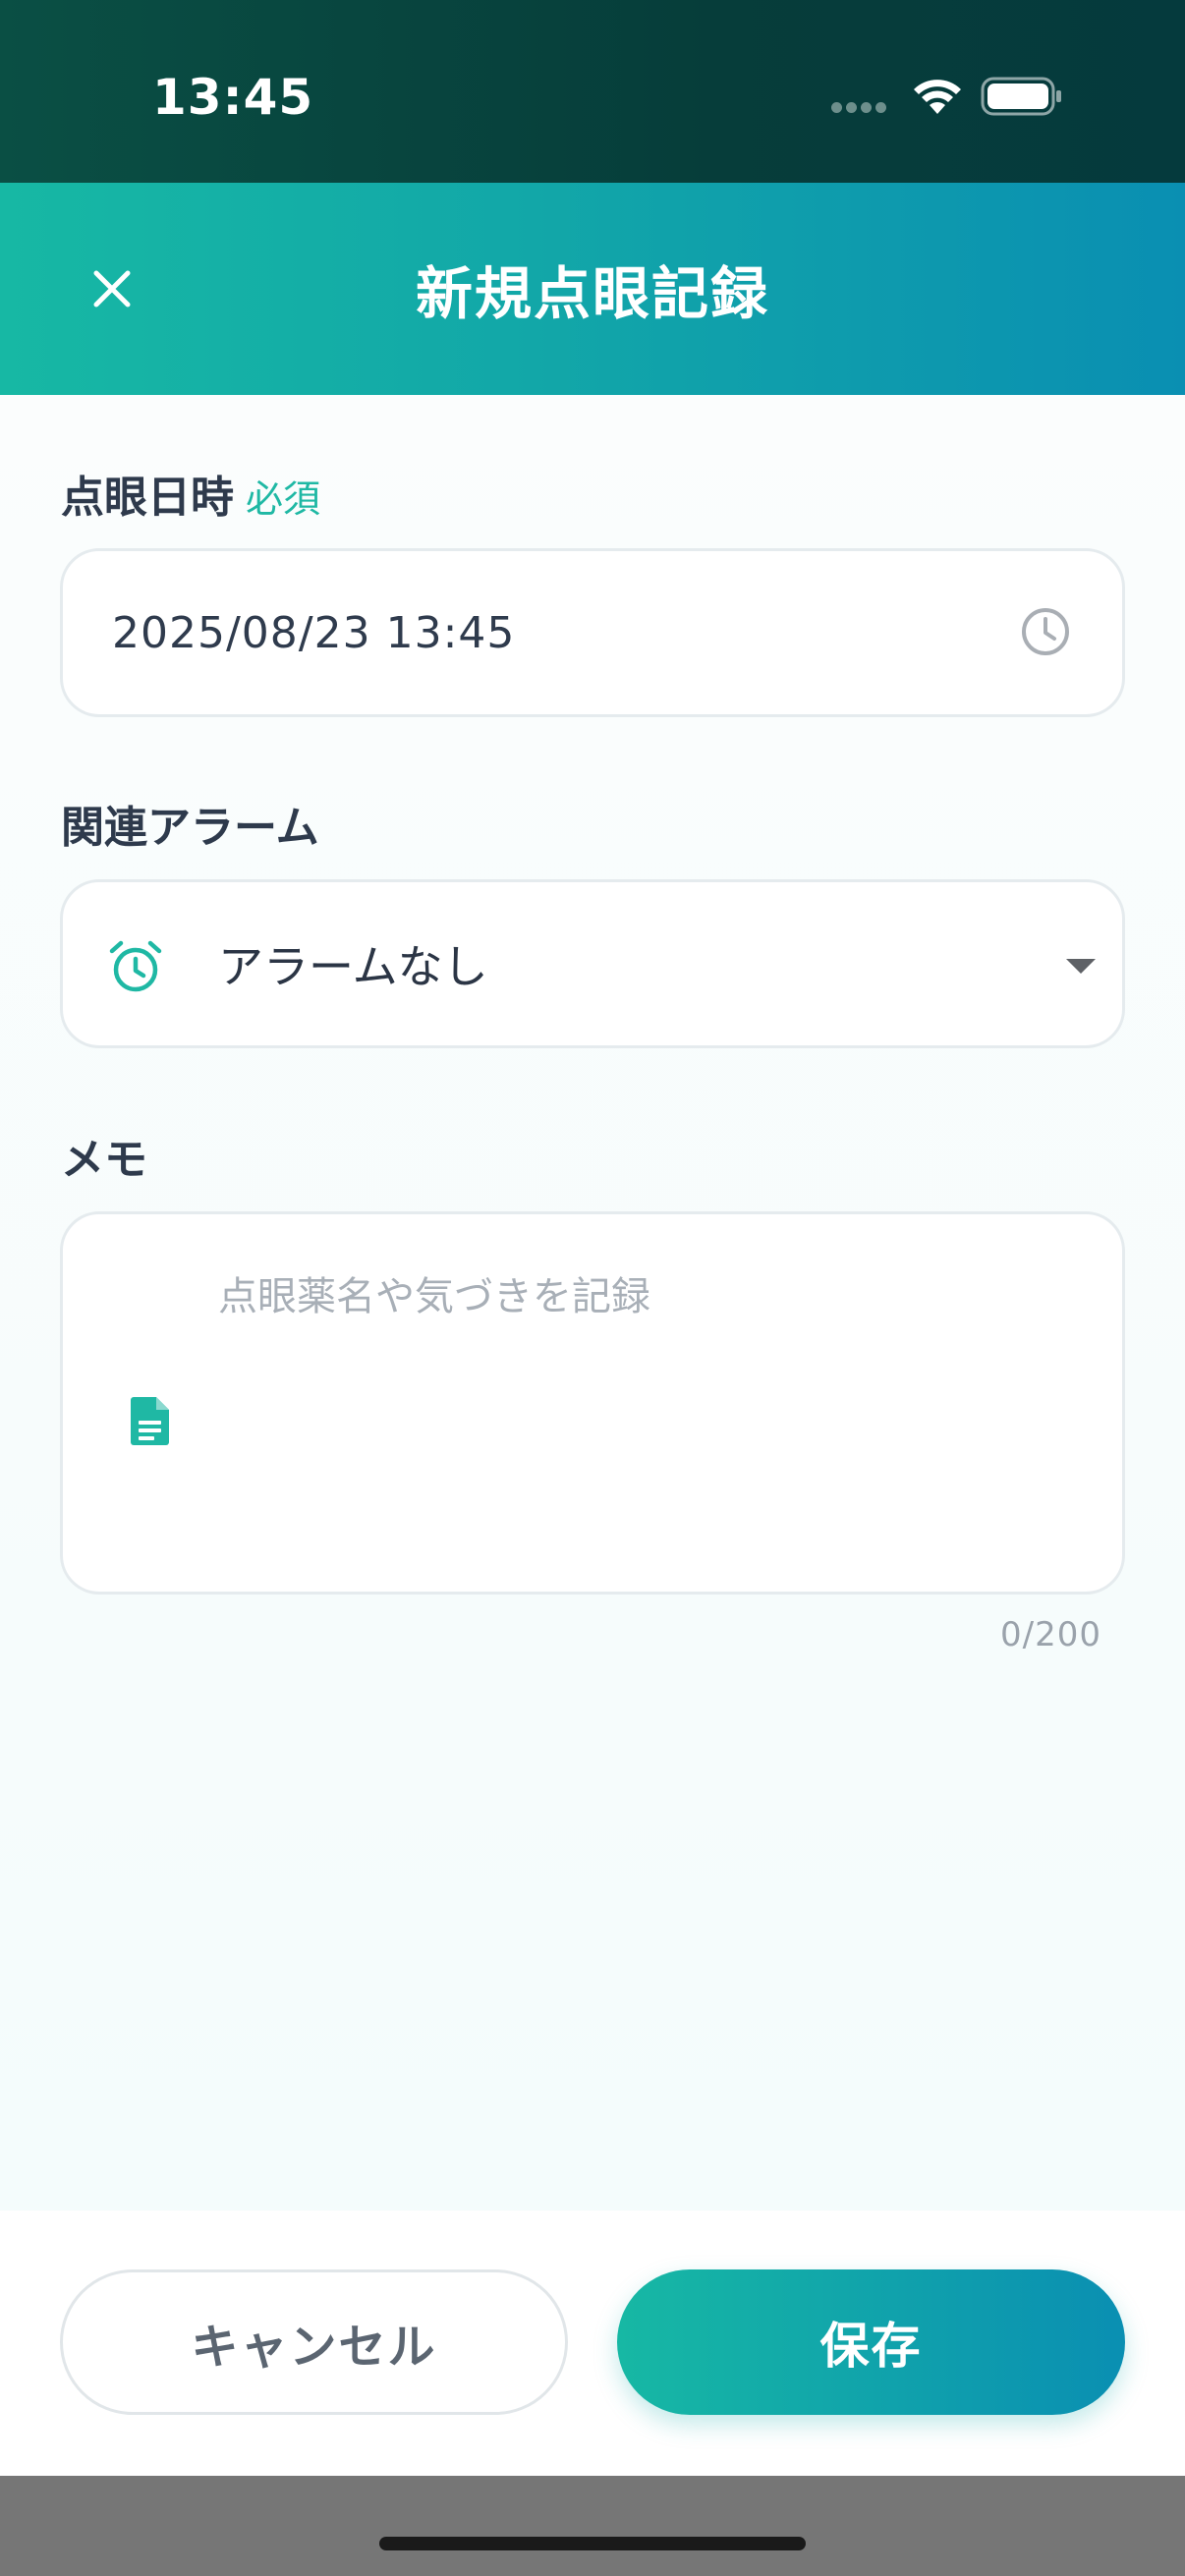 The image size is (1185, 2576). Describe the element at coordinates (284, 499) in the screenshot. I see `required-tag: 必須` at that location.